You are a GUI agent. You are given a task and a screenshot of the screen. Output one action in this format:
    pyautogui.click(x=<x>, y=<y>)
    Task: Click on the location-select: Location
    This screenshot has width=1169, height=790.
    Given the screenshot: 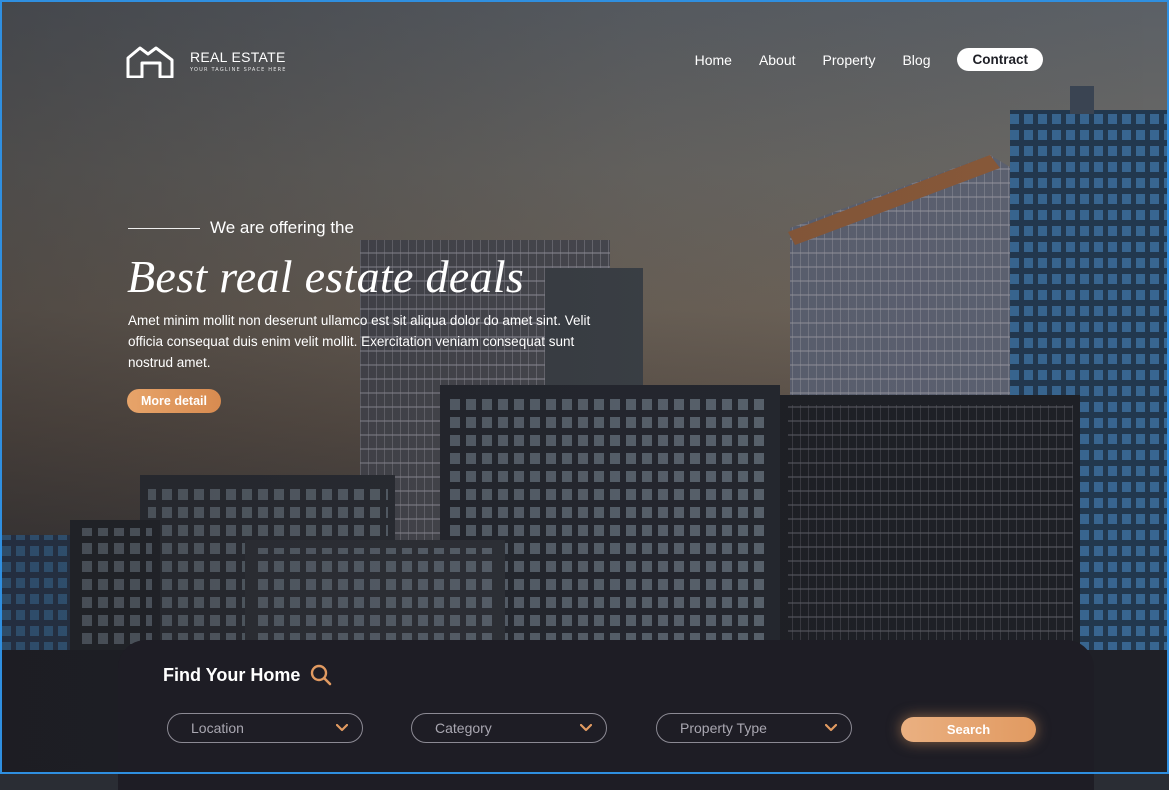 What is the action you would take?
    pyautogui.click(x=265, y=728)
    